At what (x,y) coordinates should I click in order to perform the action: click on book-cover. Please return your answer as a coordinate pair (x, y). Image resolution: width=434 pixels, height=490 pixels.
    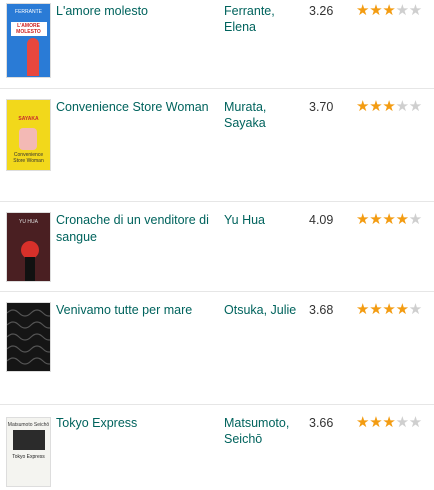
    Looking at the image, I should click on (28, 337).